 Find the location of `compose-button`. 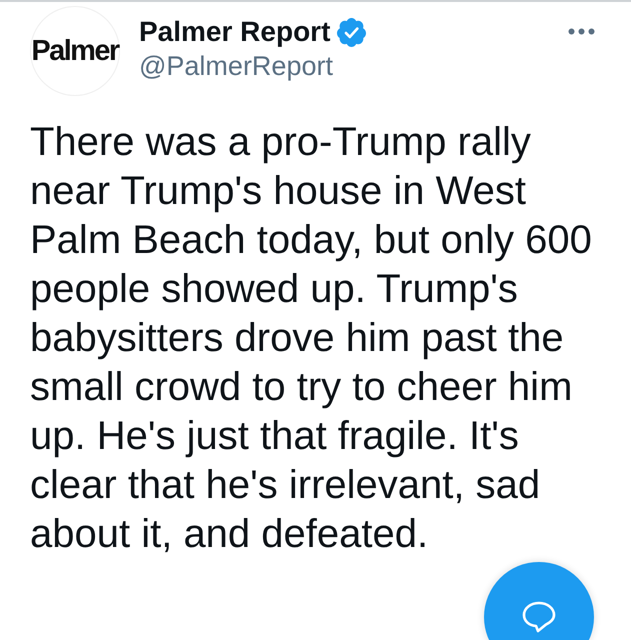

compose-button is located at coordinates (539, 601).